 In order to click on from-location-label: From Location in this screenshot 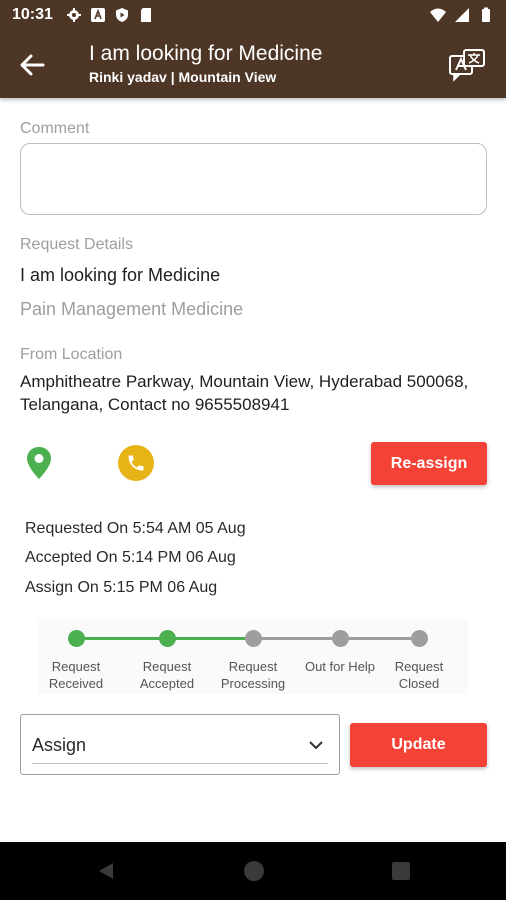, I will do `click(71, 354)`.